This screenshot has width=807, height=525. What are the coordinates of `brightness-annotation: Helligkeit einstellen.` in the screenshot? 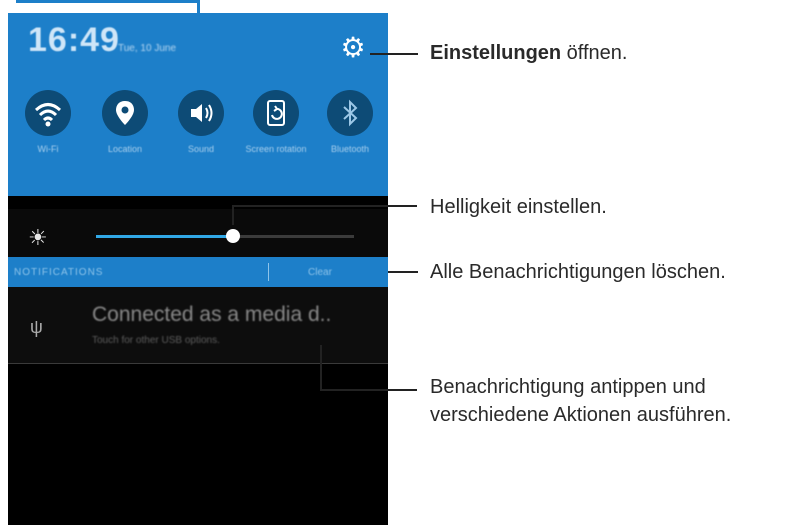 It's located at (518, 207).